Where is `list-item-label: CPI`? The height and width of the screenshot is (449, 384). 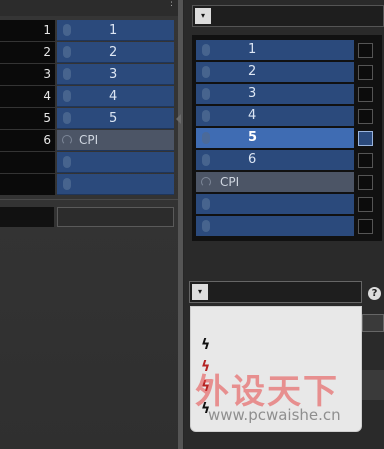
list-item-label: CPI is located at coordinates (230, 182).